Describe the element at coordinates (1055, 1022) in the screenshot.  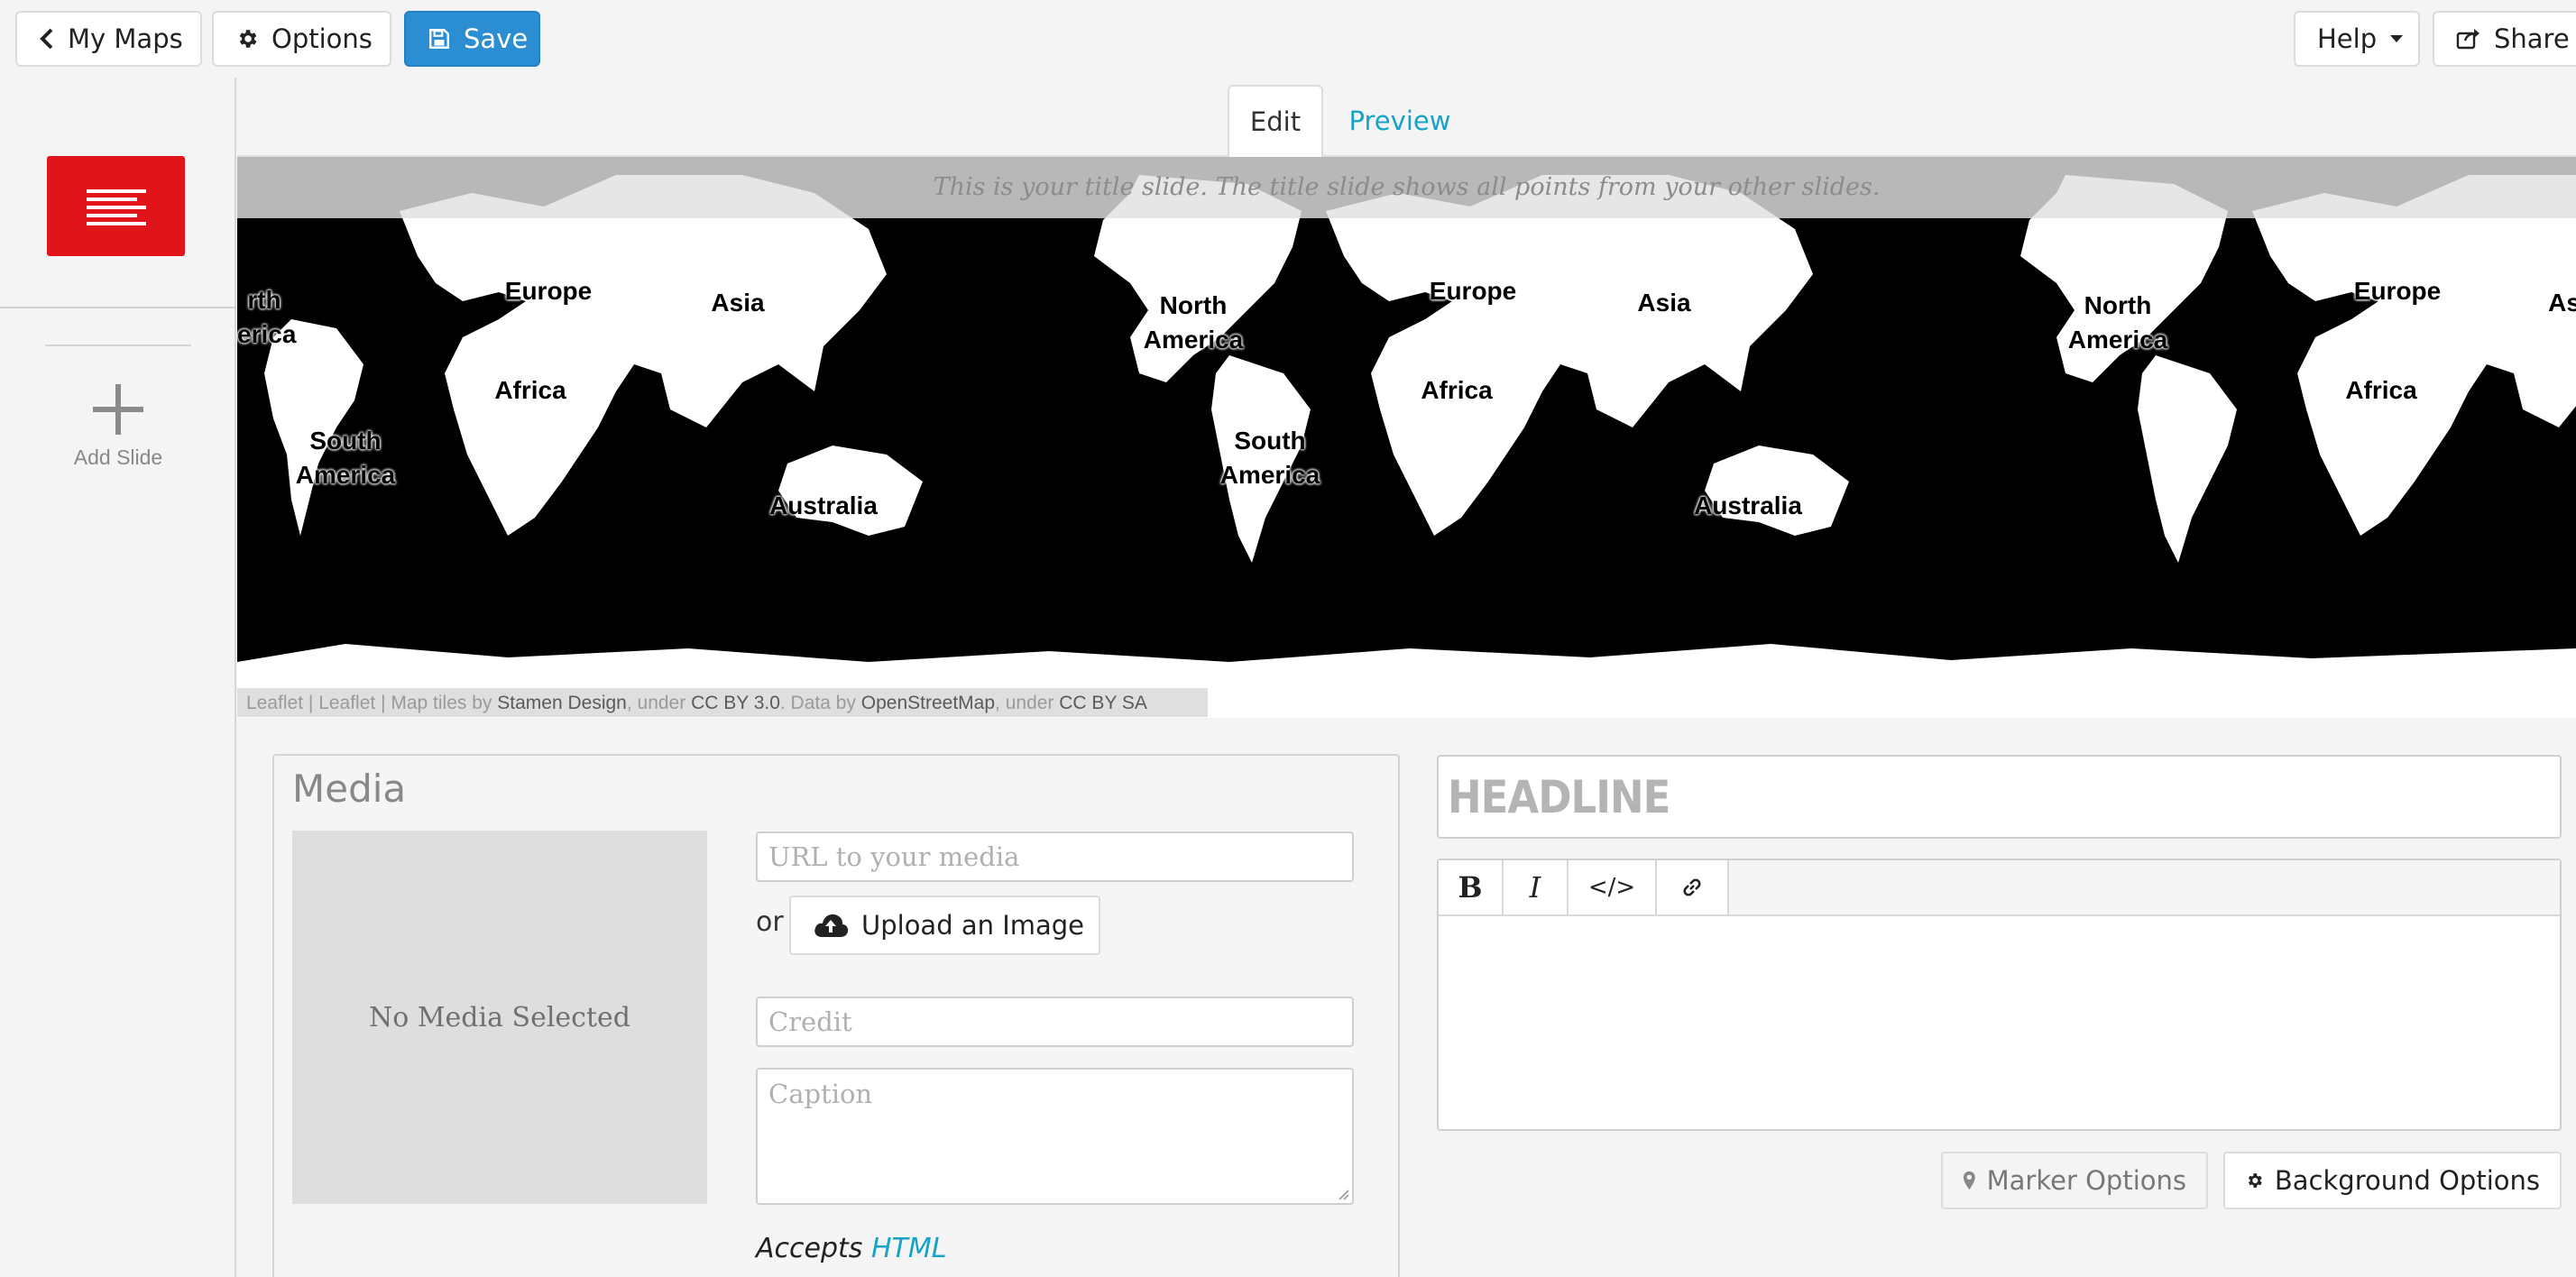
I see `credit-input: Credit` at that location.